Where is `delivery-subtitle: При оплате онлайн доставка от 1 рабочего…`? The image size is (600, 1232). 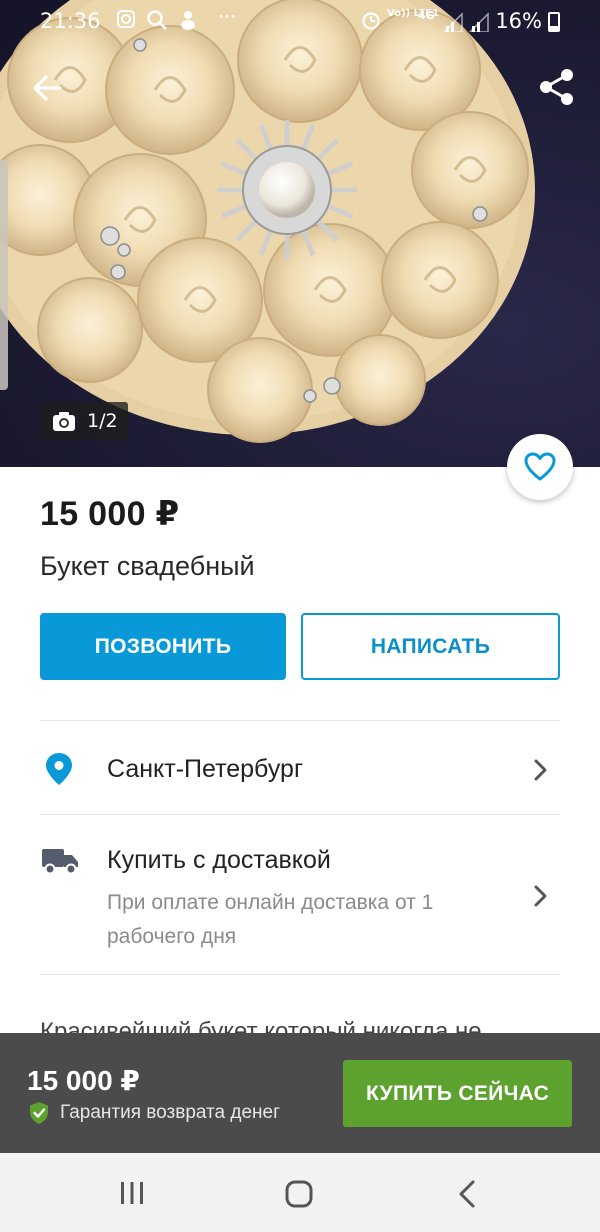
delivery-subtitle: При оплате онлайн доставка от 1 рабочего… is located at coordinates (270, 919).